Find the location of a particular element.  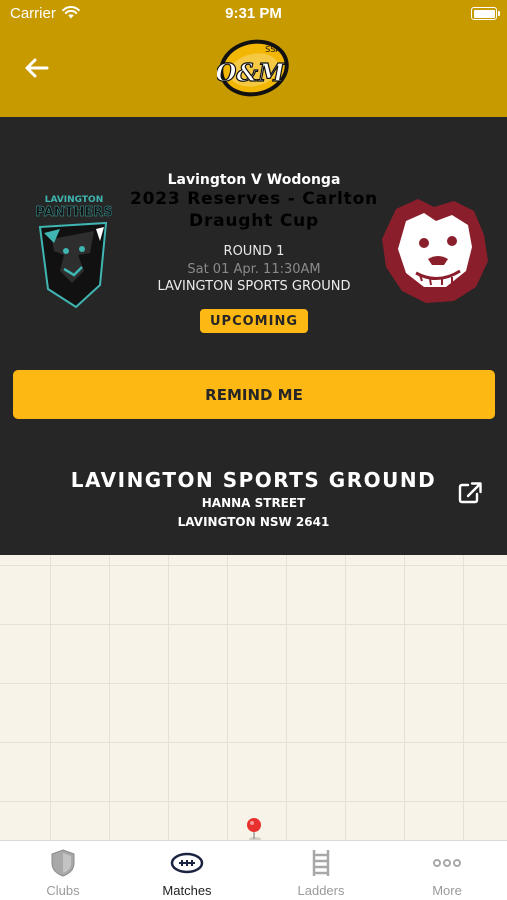

tab-clubs: Clubs is located at coordinates (63, 870).